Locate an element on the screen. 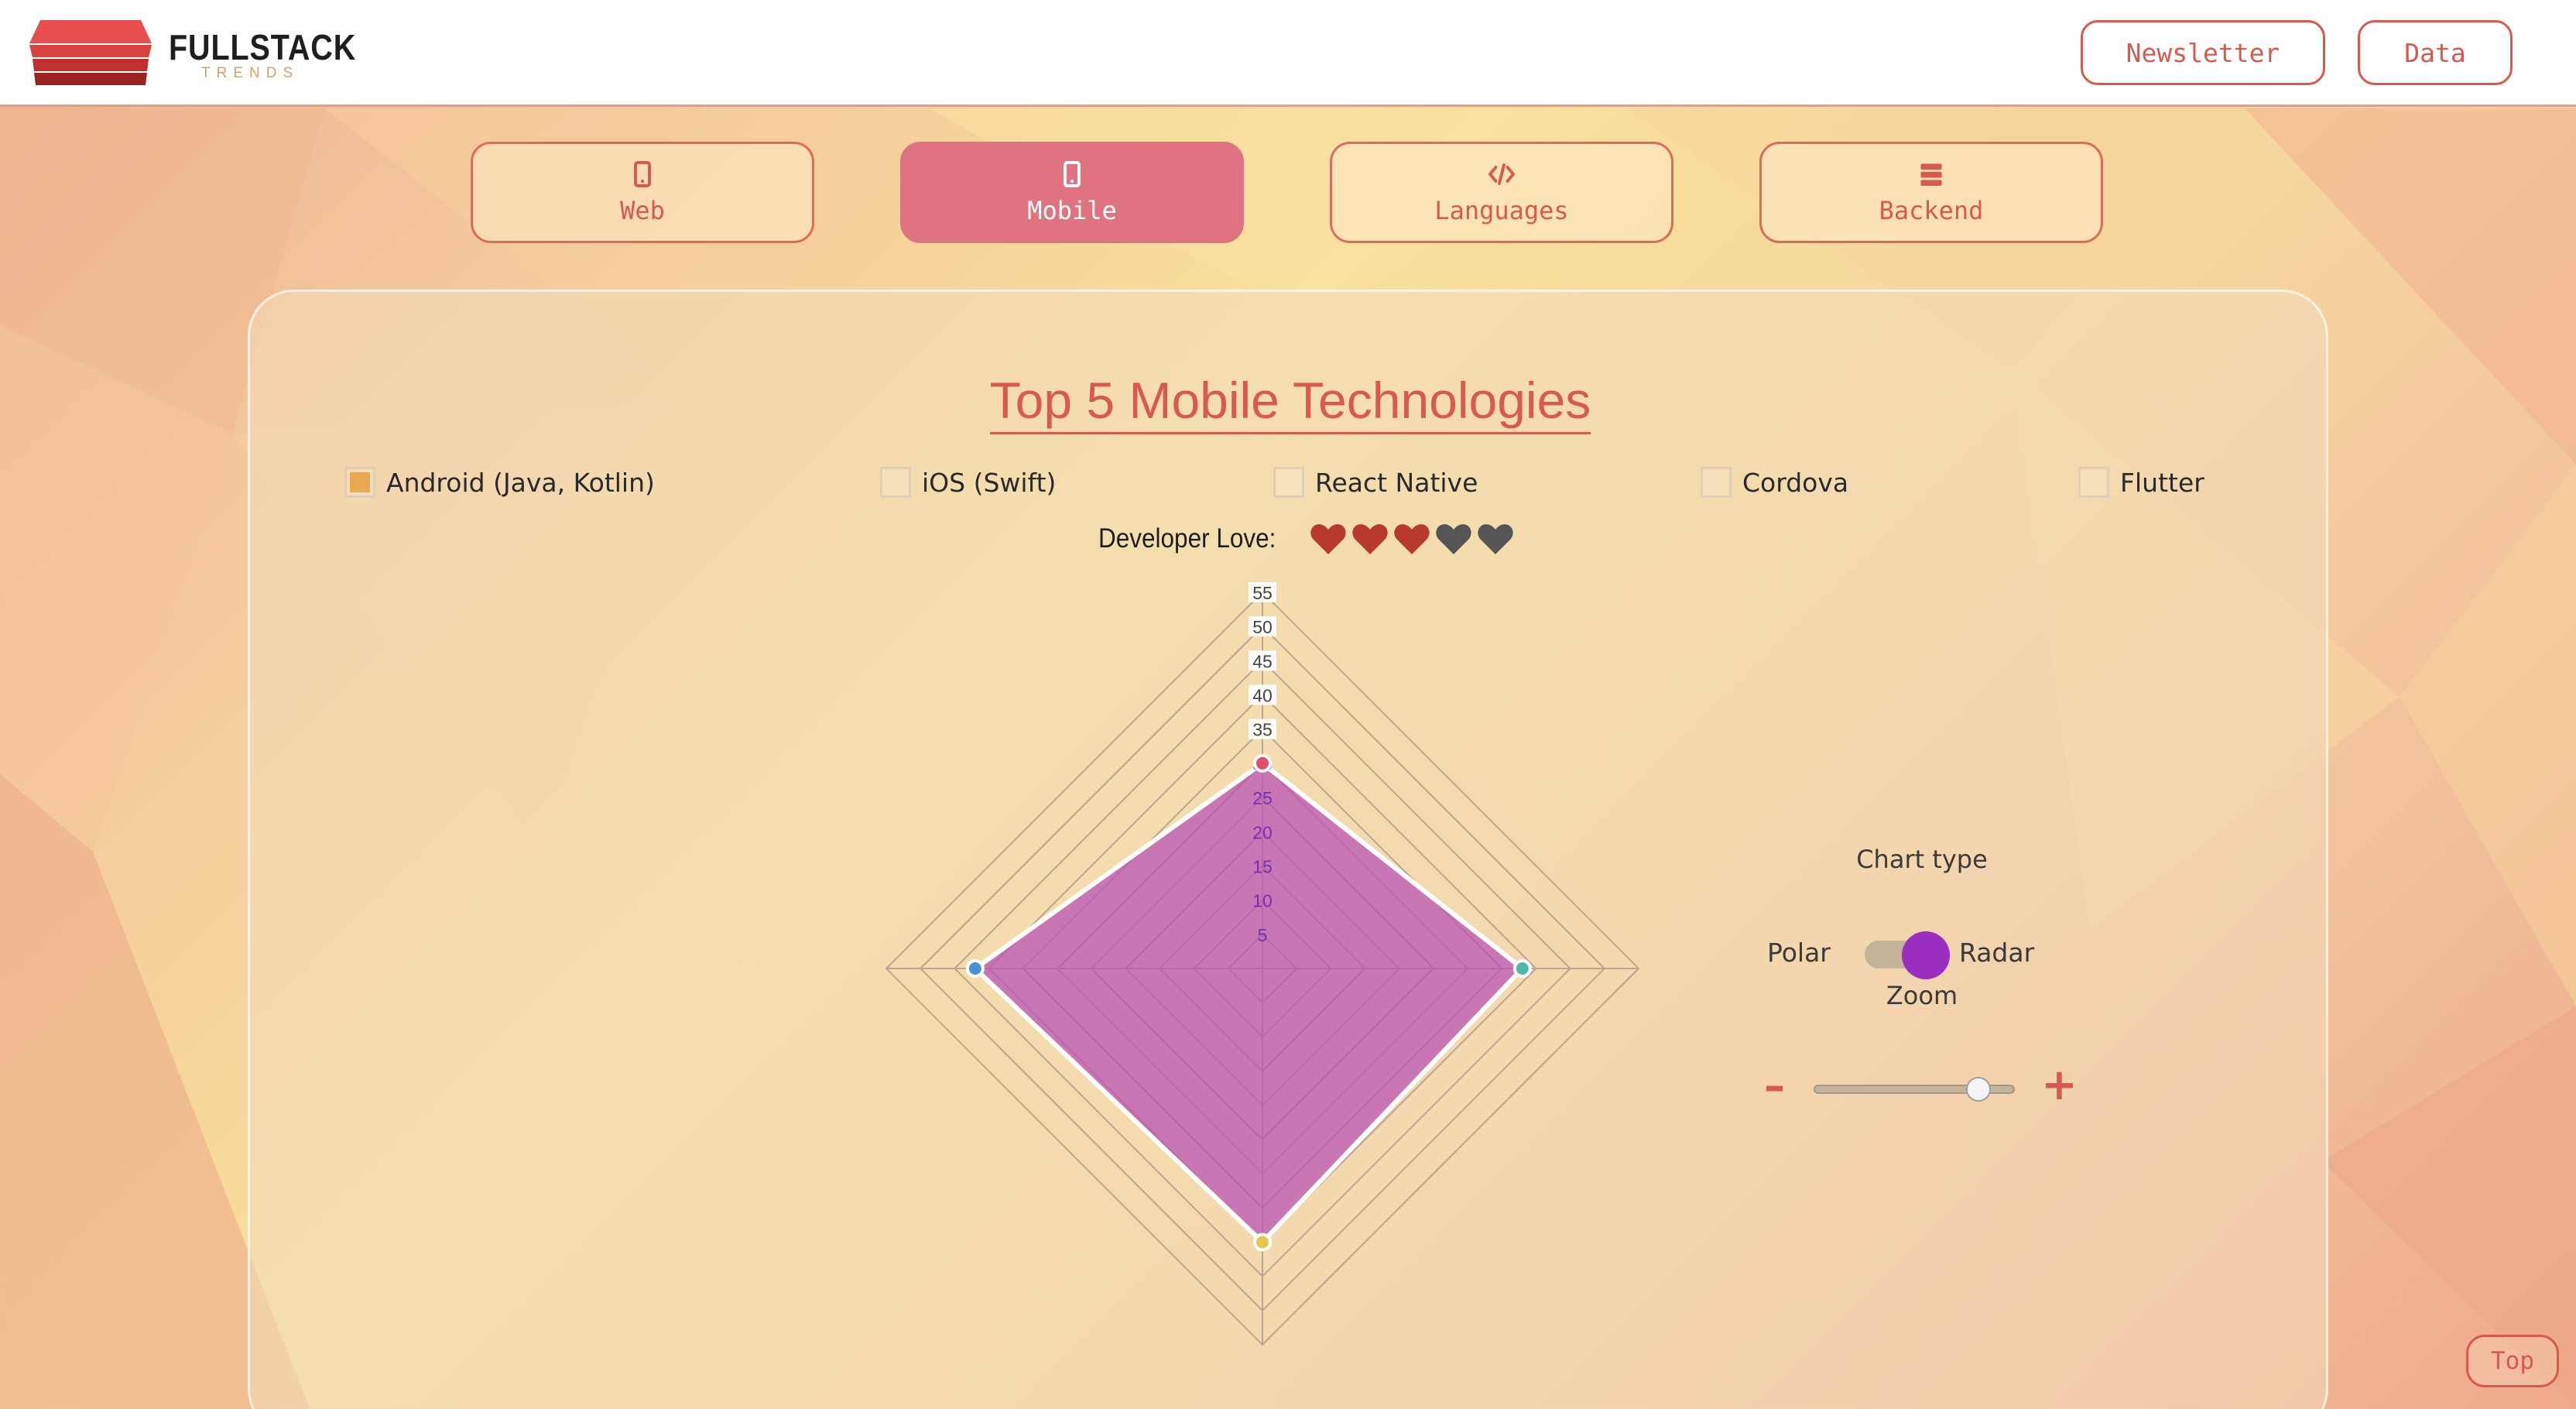 This screenshot has width=2576, height=1409. radar-tick-label: 10 is located at coordinates (1262, 901).